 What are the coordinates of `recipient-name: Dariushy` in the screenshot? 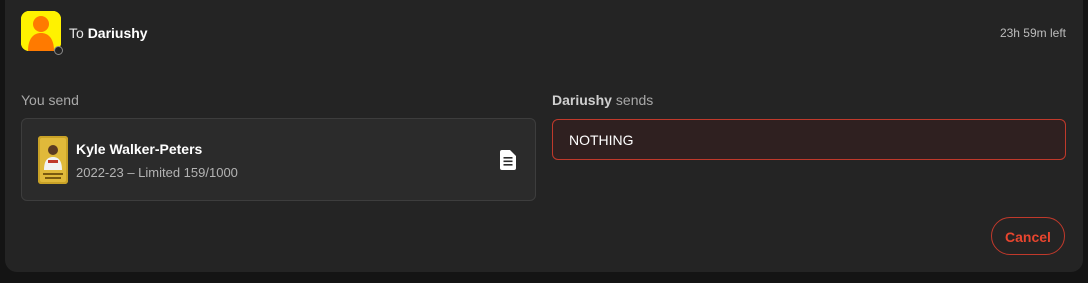 It's located at (117, 33).